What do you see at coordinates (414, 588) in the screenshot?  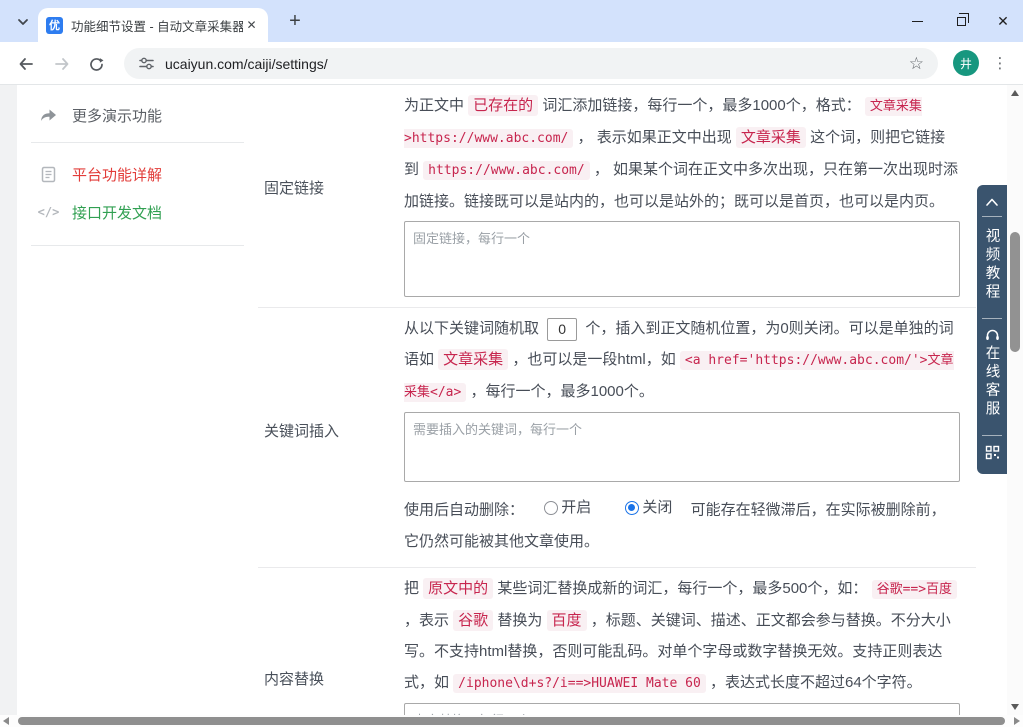 I see `text-run: 把` at bounding box center [414, 588].